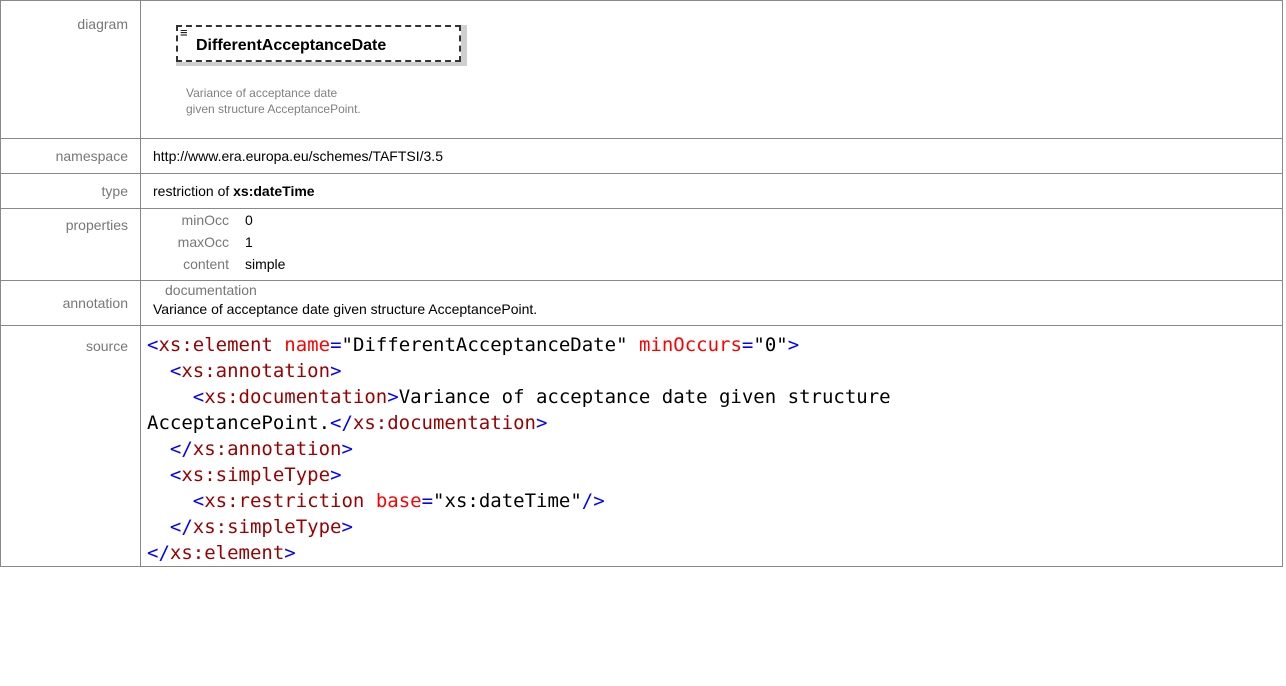  I want to click on property-key: minOcc, so click(205, 220).